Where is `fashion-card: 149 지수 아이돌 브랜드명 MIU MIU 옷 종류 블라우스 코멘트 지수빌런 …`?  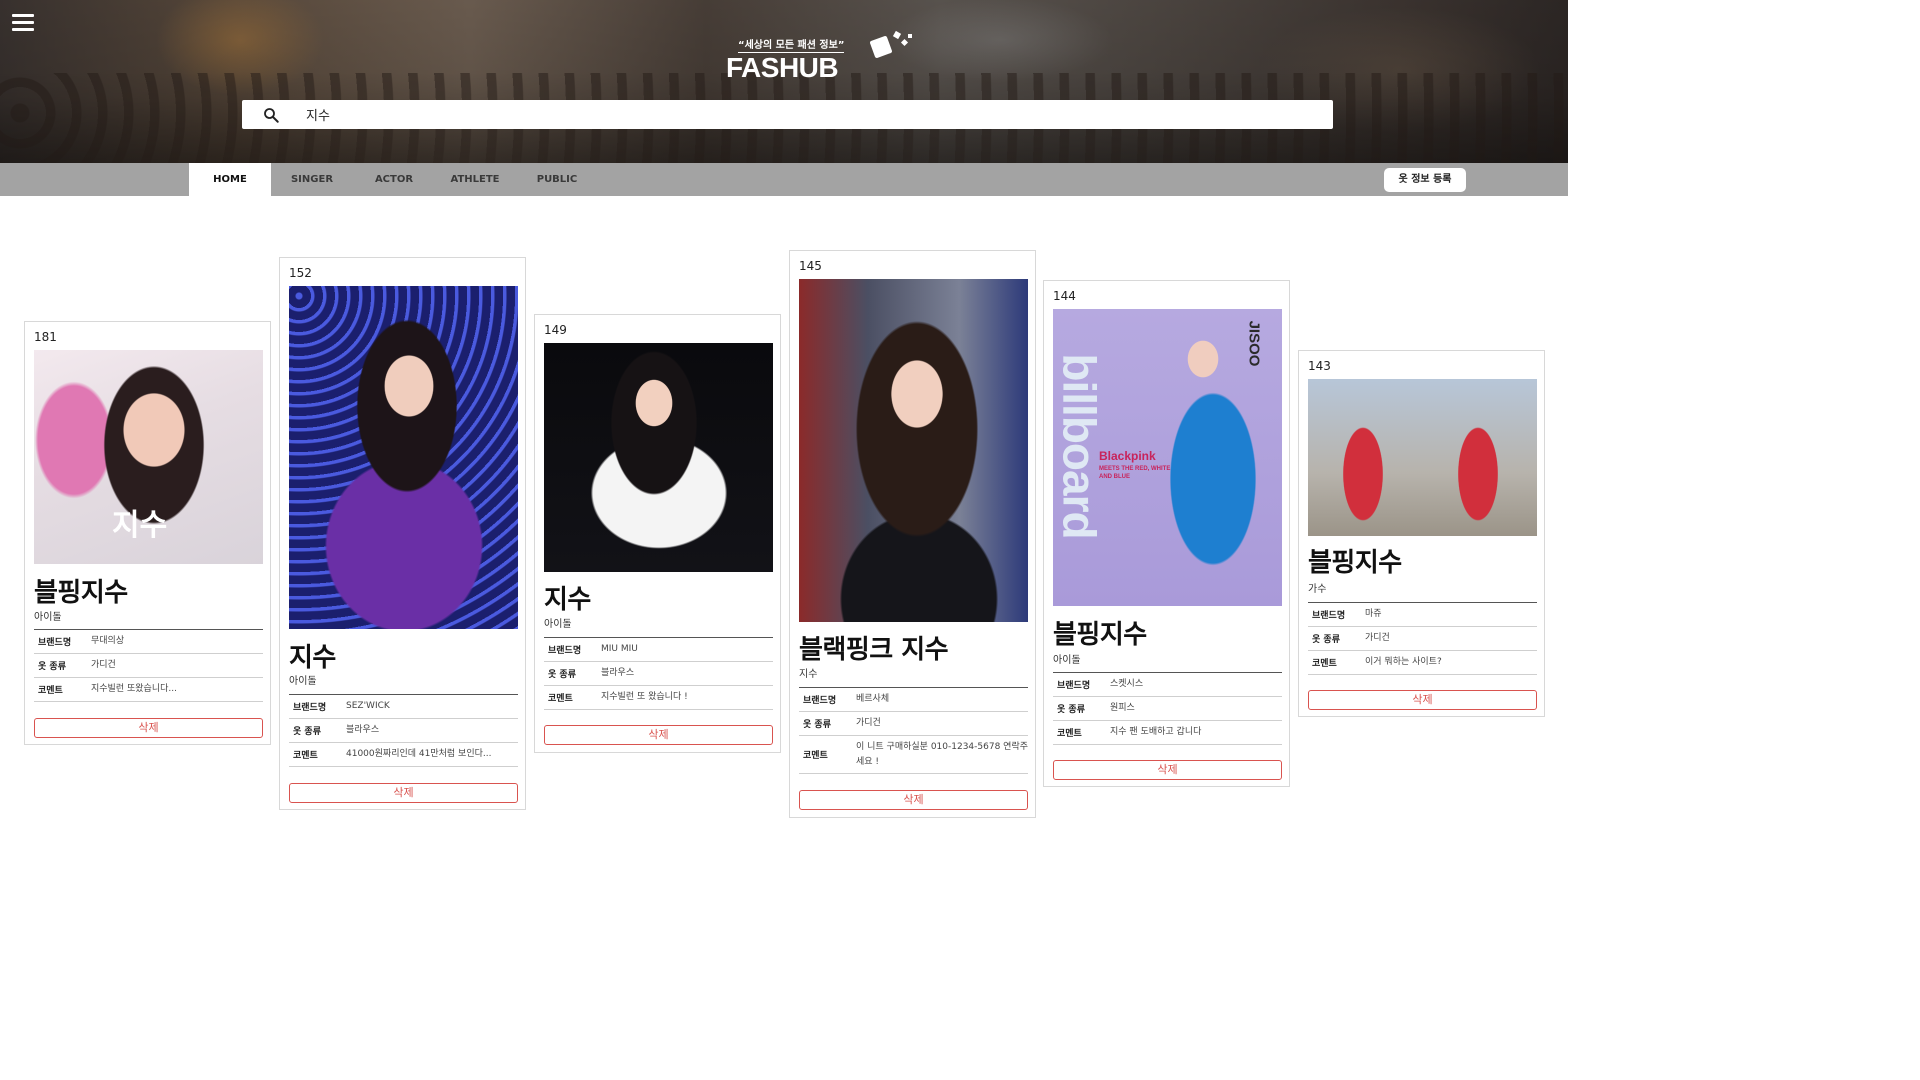 fashion-card: 149 지수 아이돌 브랜드명 MIU MIU 옷 종류 블라우스 코멘트 지수빌런 … is located at coordinates (657, 533).